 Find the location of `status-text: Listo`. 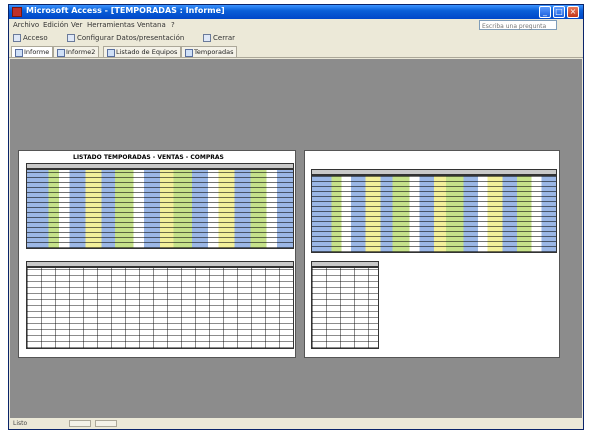

status-text: Listo is located at coordinates (20, 423).